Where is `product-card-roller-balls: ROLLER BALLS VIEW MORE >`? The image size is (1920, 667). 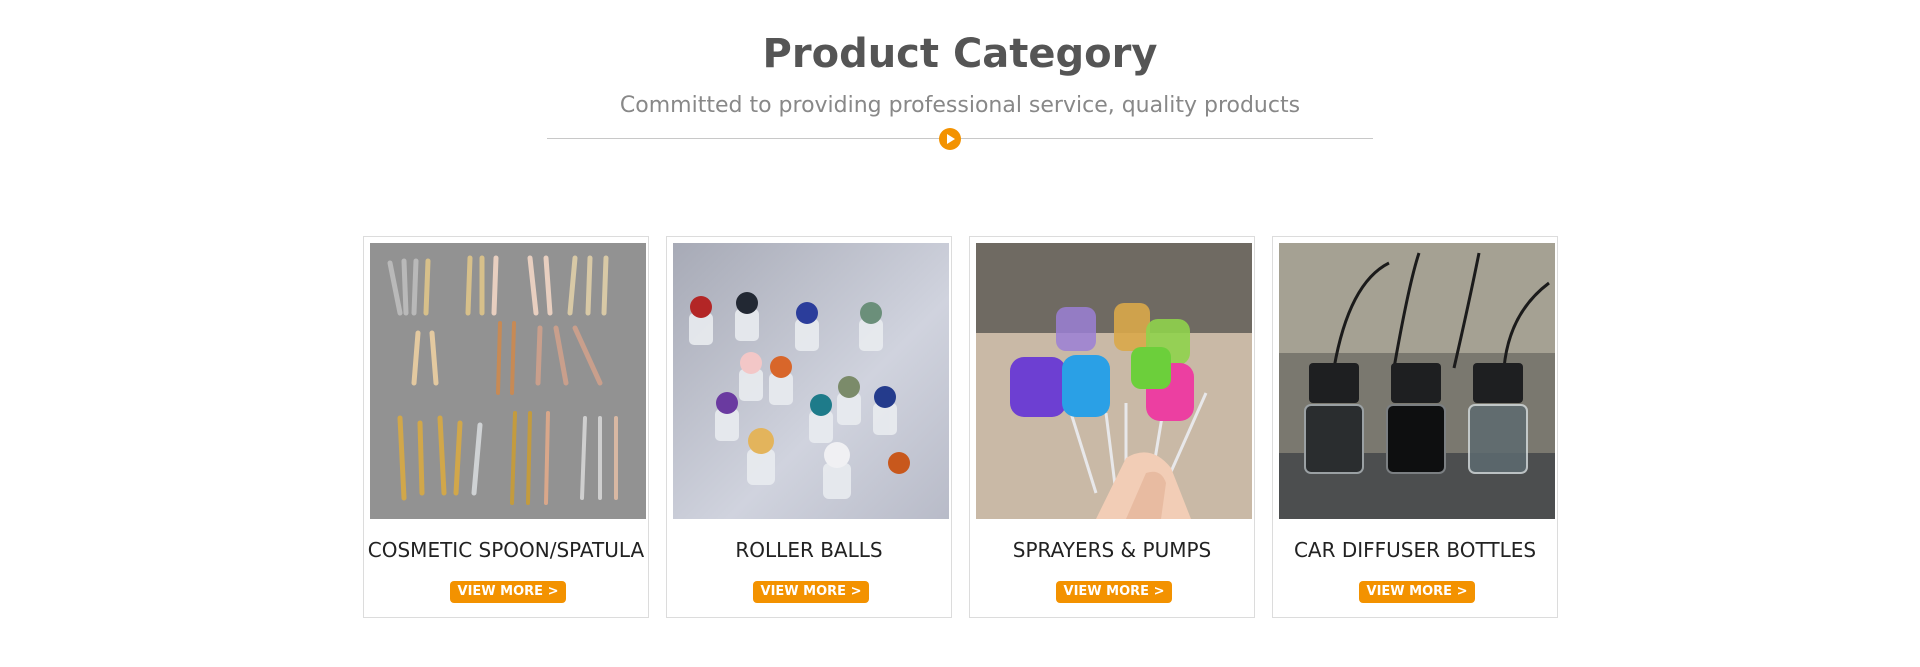
product-card-roller-balls: ROLLER BALLS VIEW MORE > is located at coordinates (809, 427).